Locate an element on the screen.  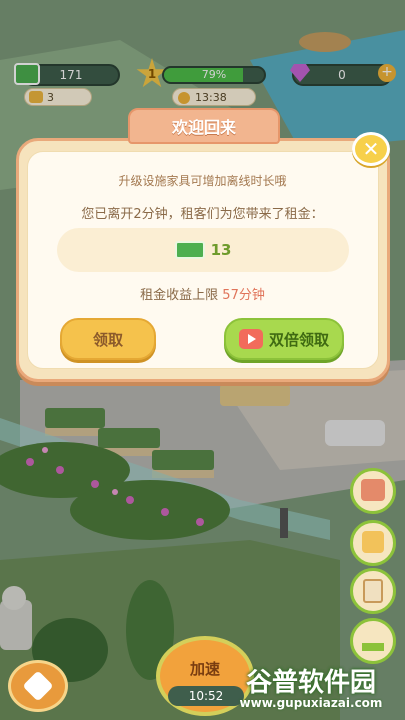
thumbs-up-icon is located at coordinates (373, 542).